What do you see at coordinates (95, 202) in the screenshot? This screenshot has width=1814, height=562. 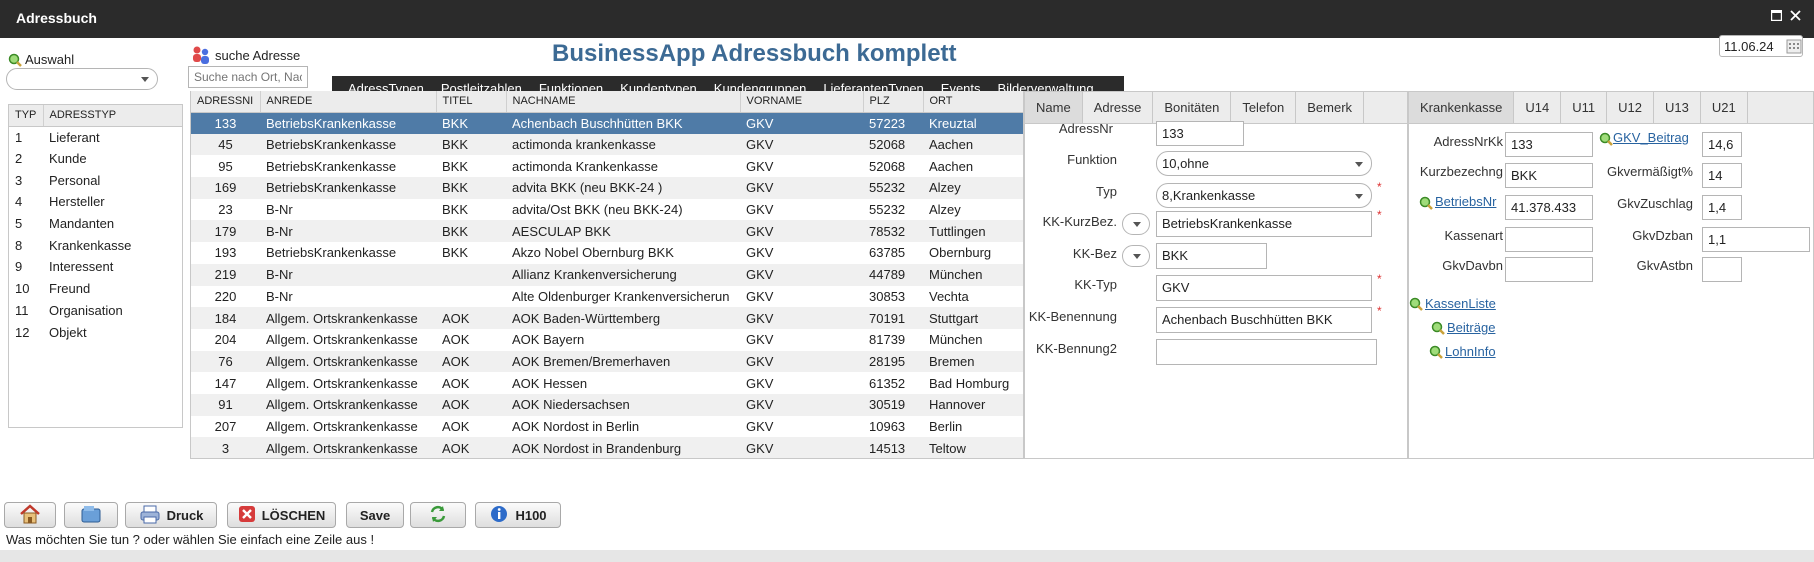 I see `typ-row: 4 Hersteller` at bounding box center [95, 202].